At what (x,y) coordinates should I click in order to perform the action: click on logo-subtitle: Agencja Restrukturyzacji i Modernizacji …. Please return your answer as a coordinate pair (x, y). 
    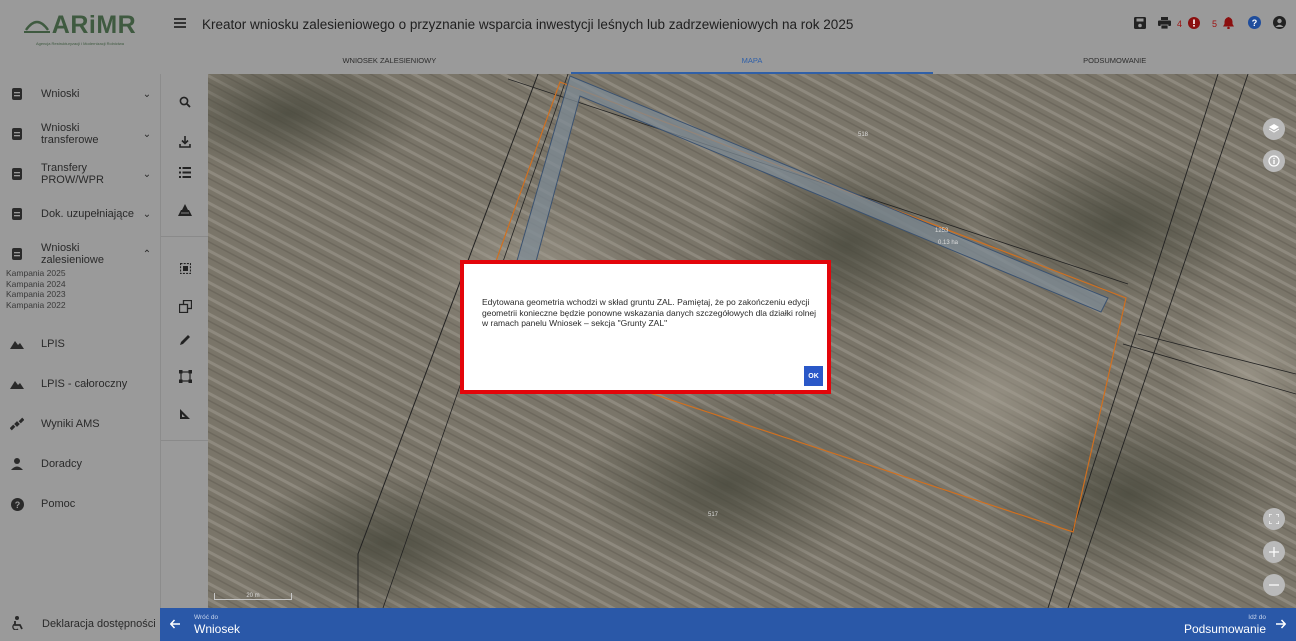
    Looking at the image, I should click on (80, 43).